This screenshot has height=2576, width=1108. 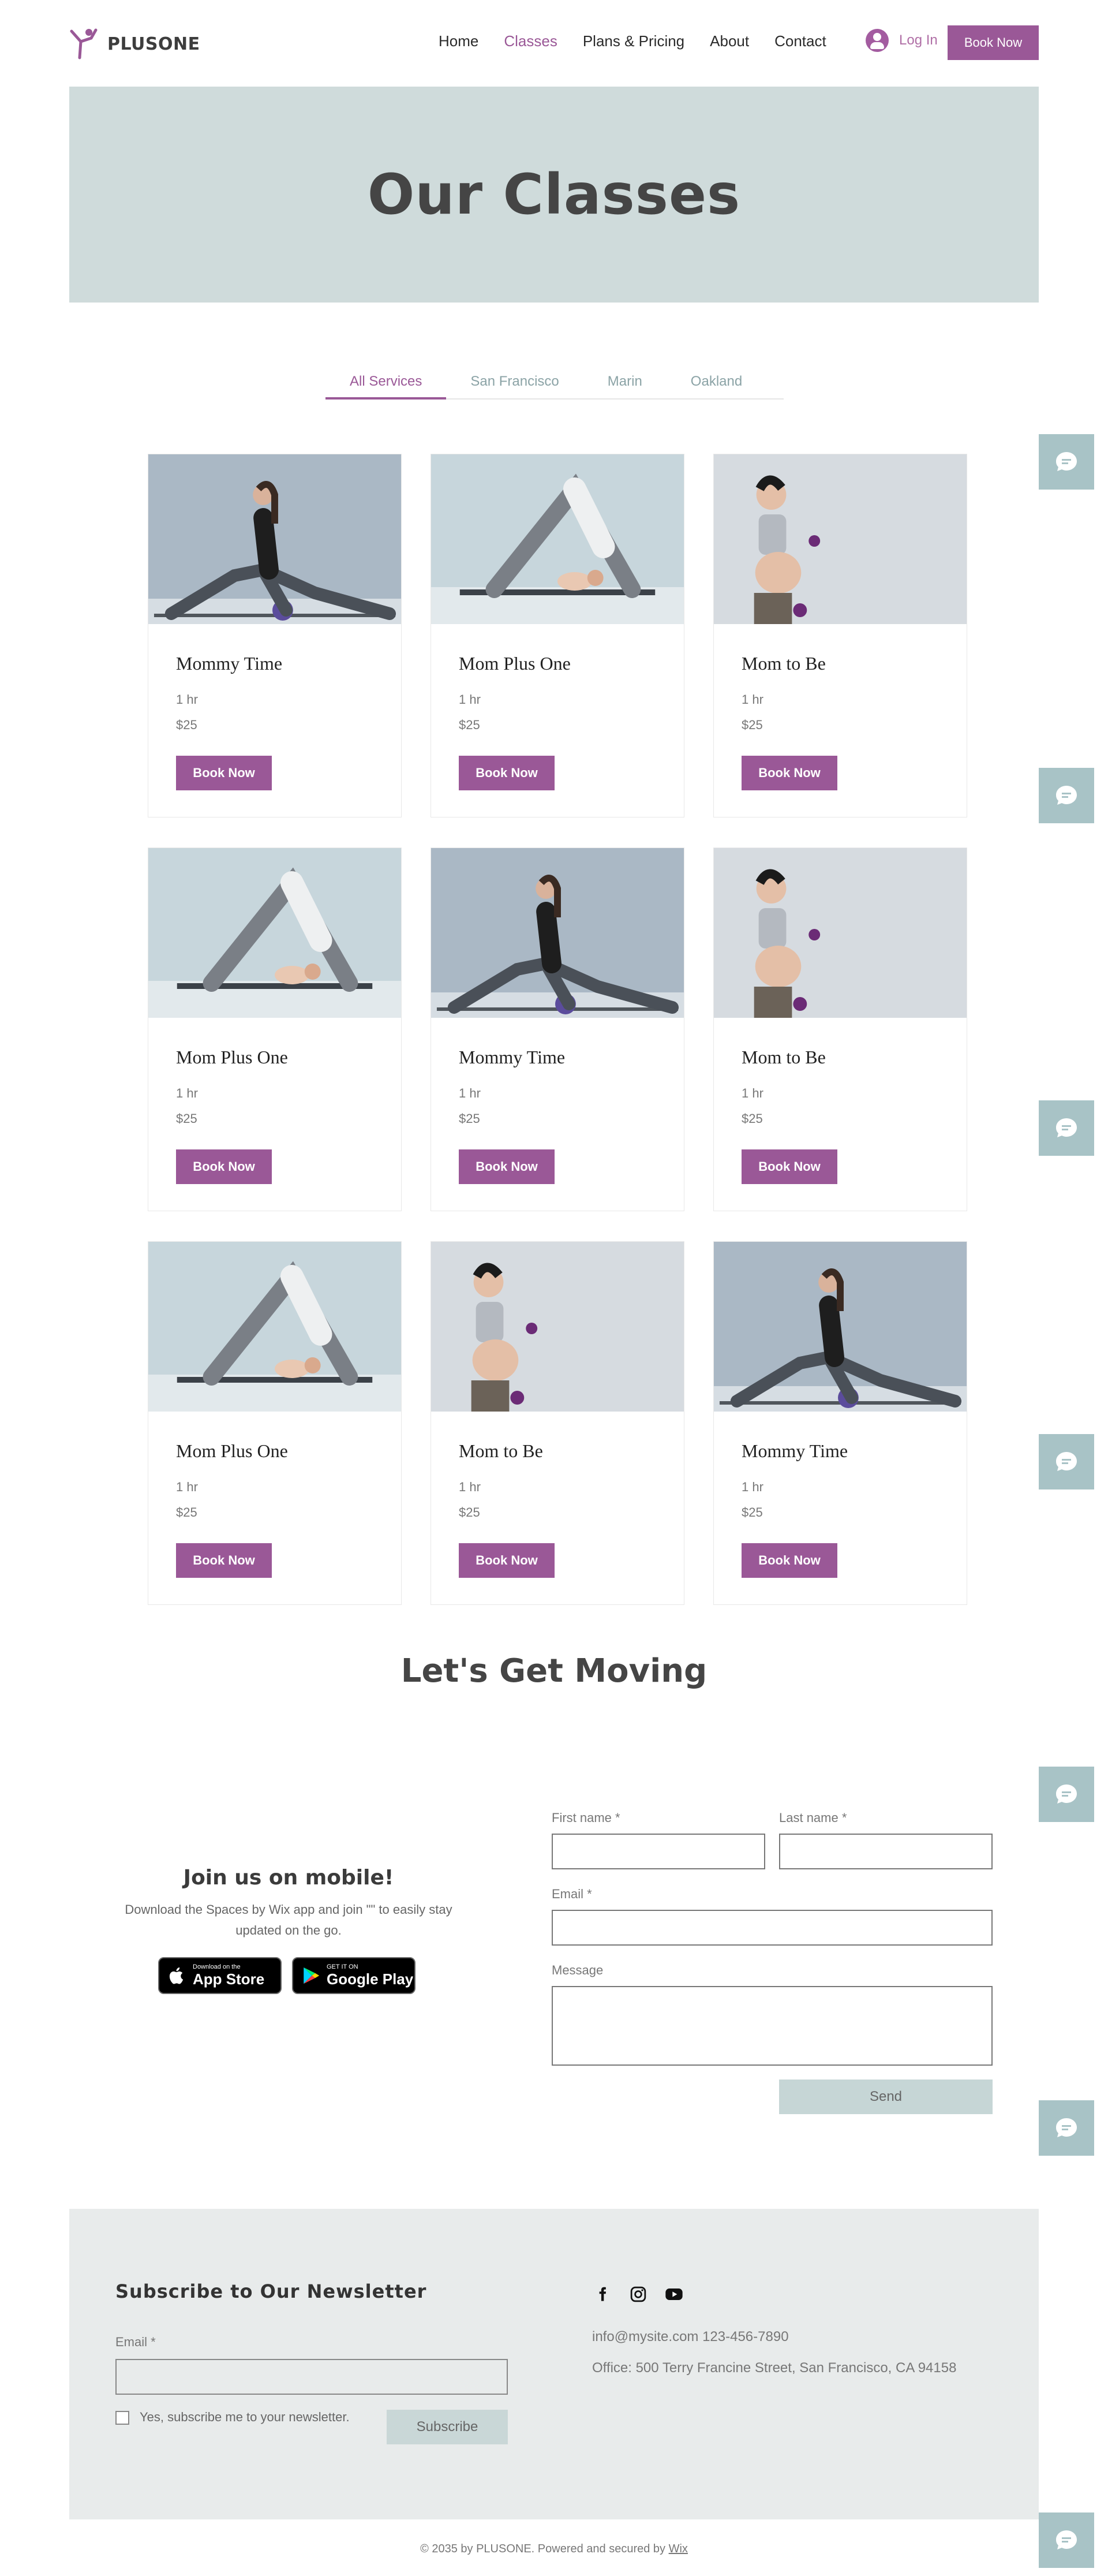 What do you see at coordinates (602, 2294) in the screenshot?
I see `facebook-icon` at bounding box center [602, 2294].